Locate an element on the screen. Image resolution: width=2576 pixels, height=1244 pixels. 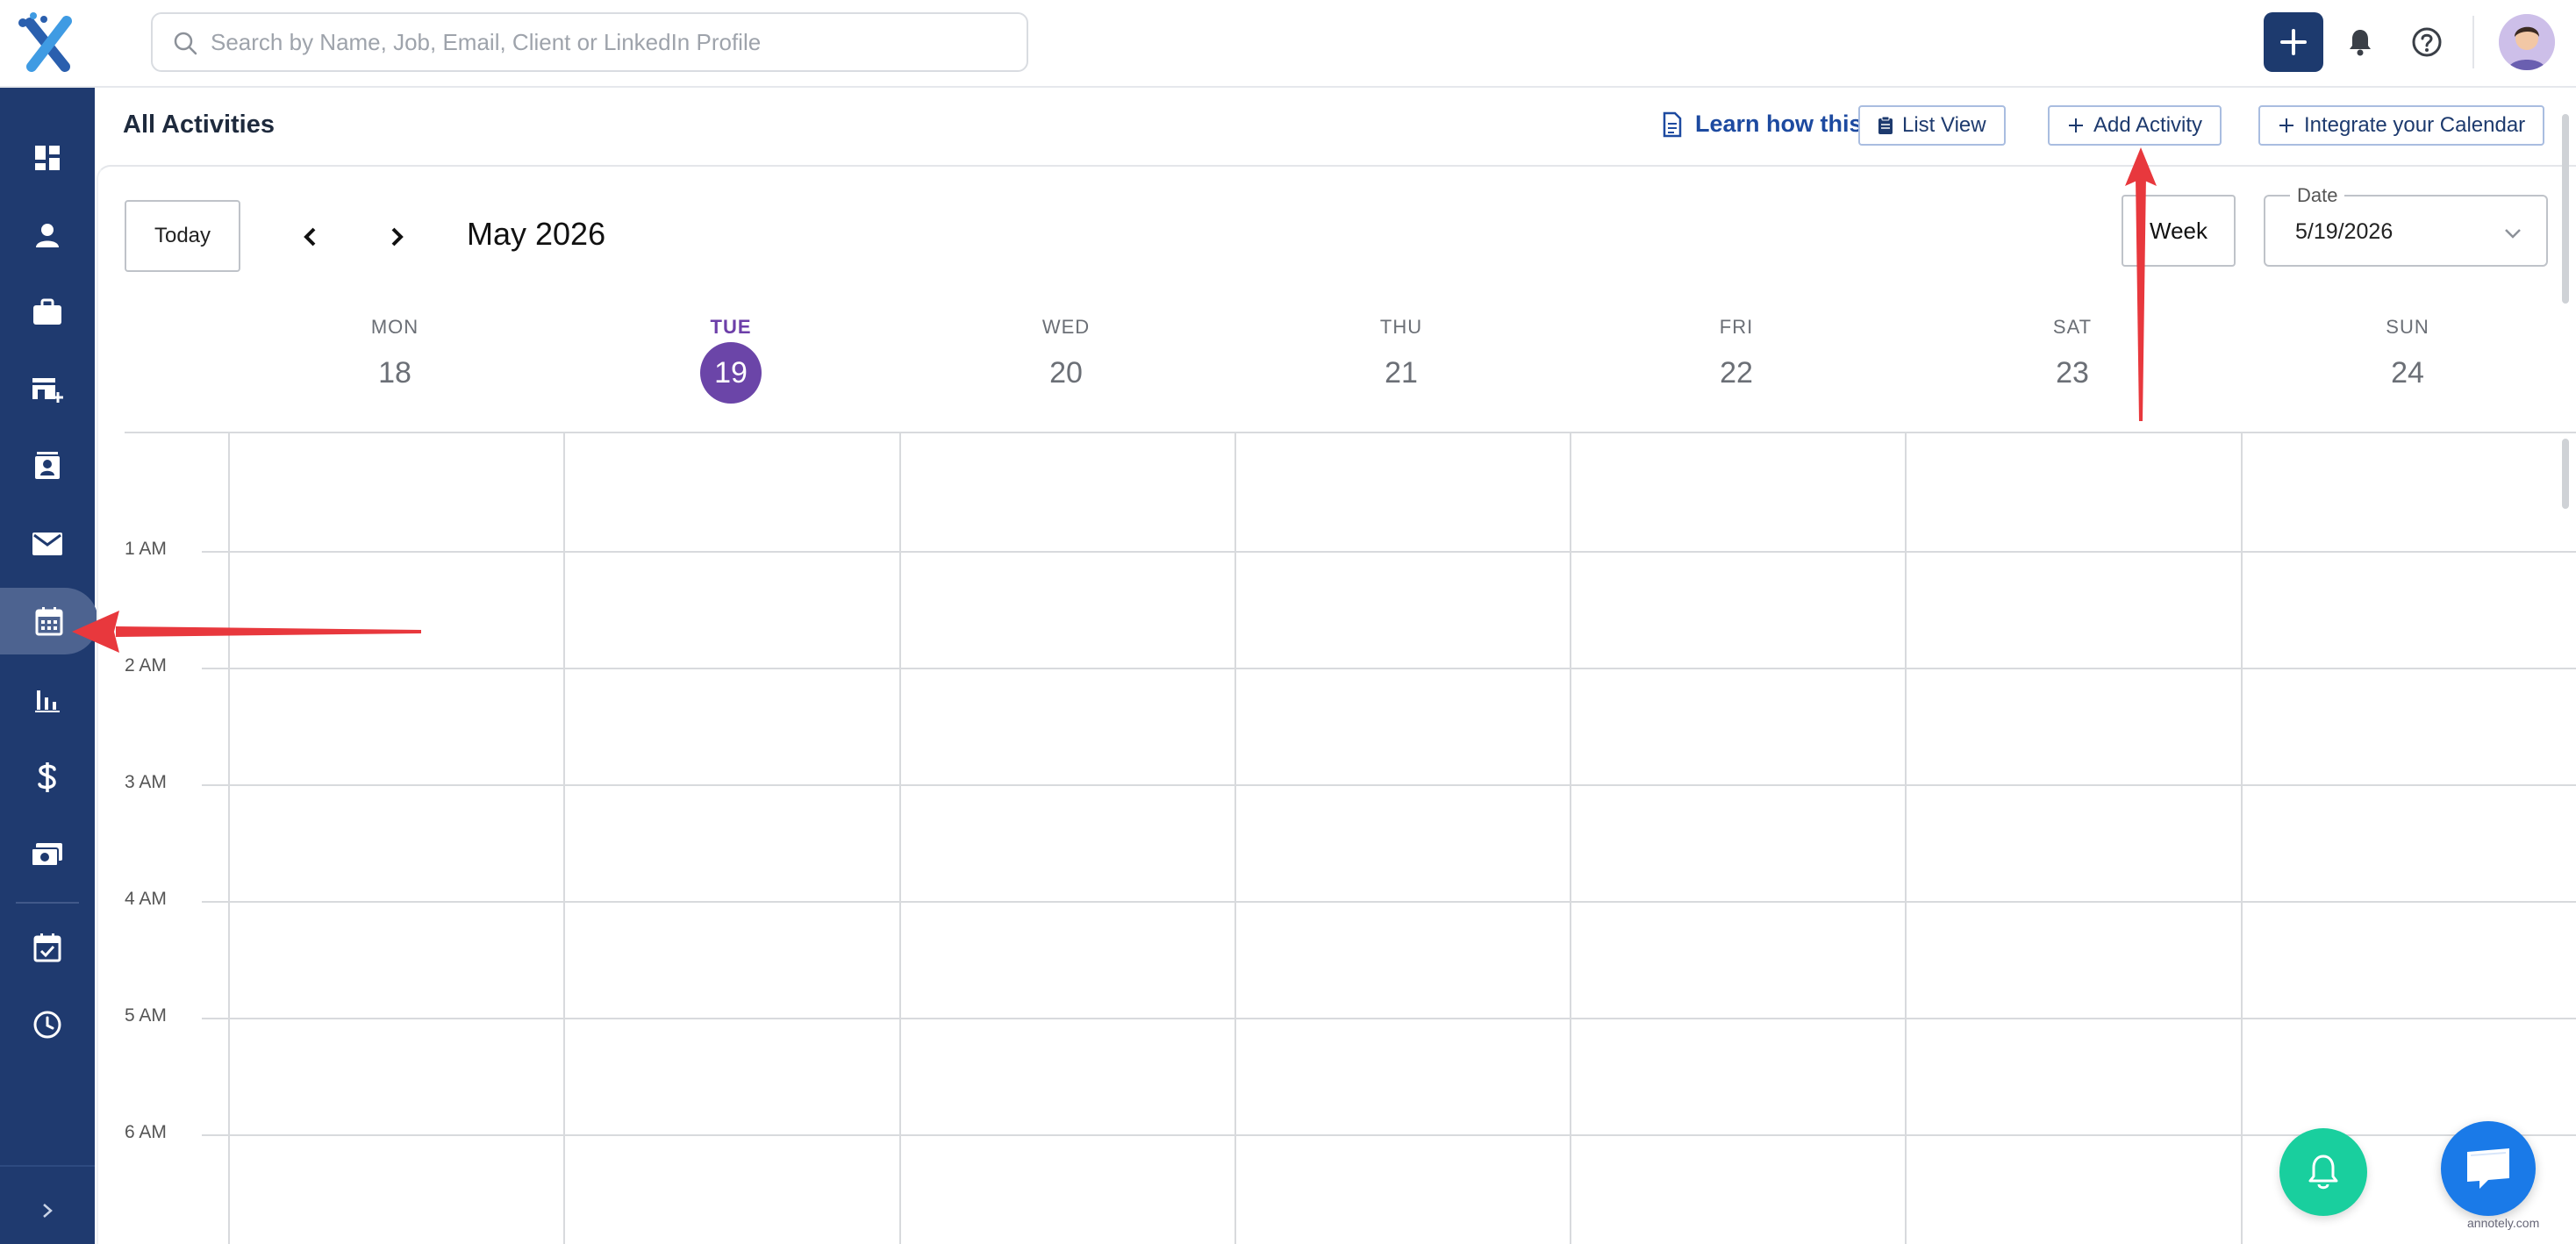
prev-week-button is located at coordinates (310, 236).